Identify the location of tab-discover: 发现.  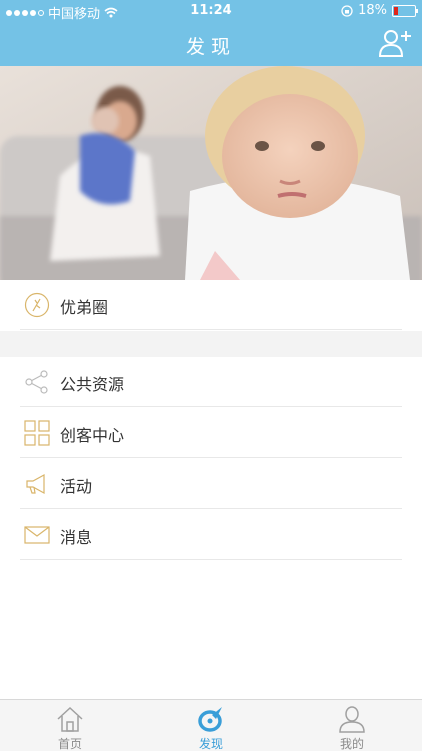
(211, 725).